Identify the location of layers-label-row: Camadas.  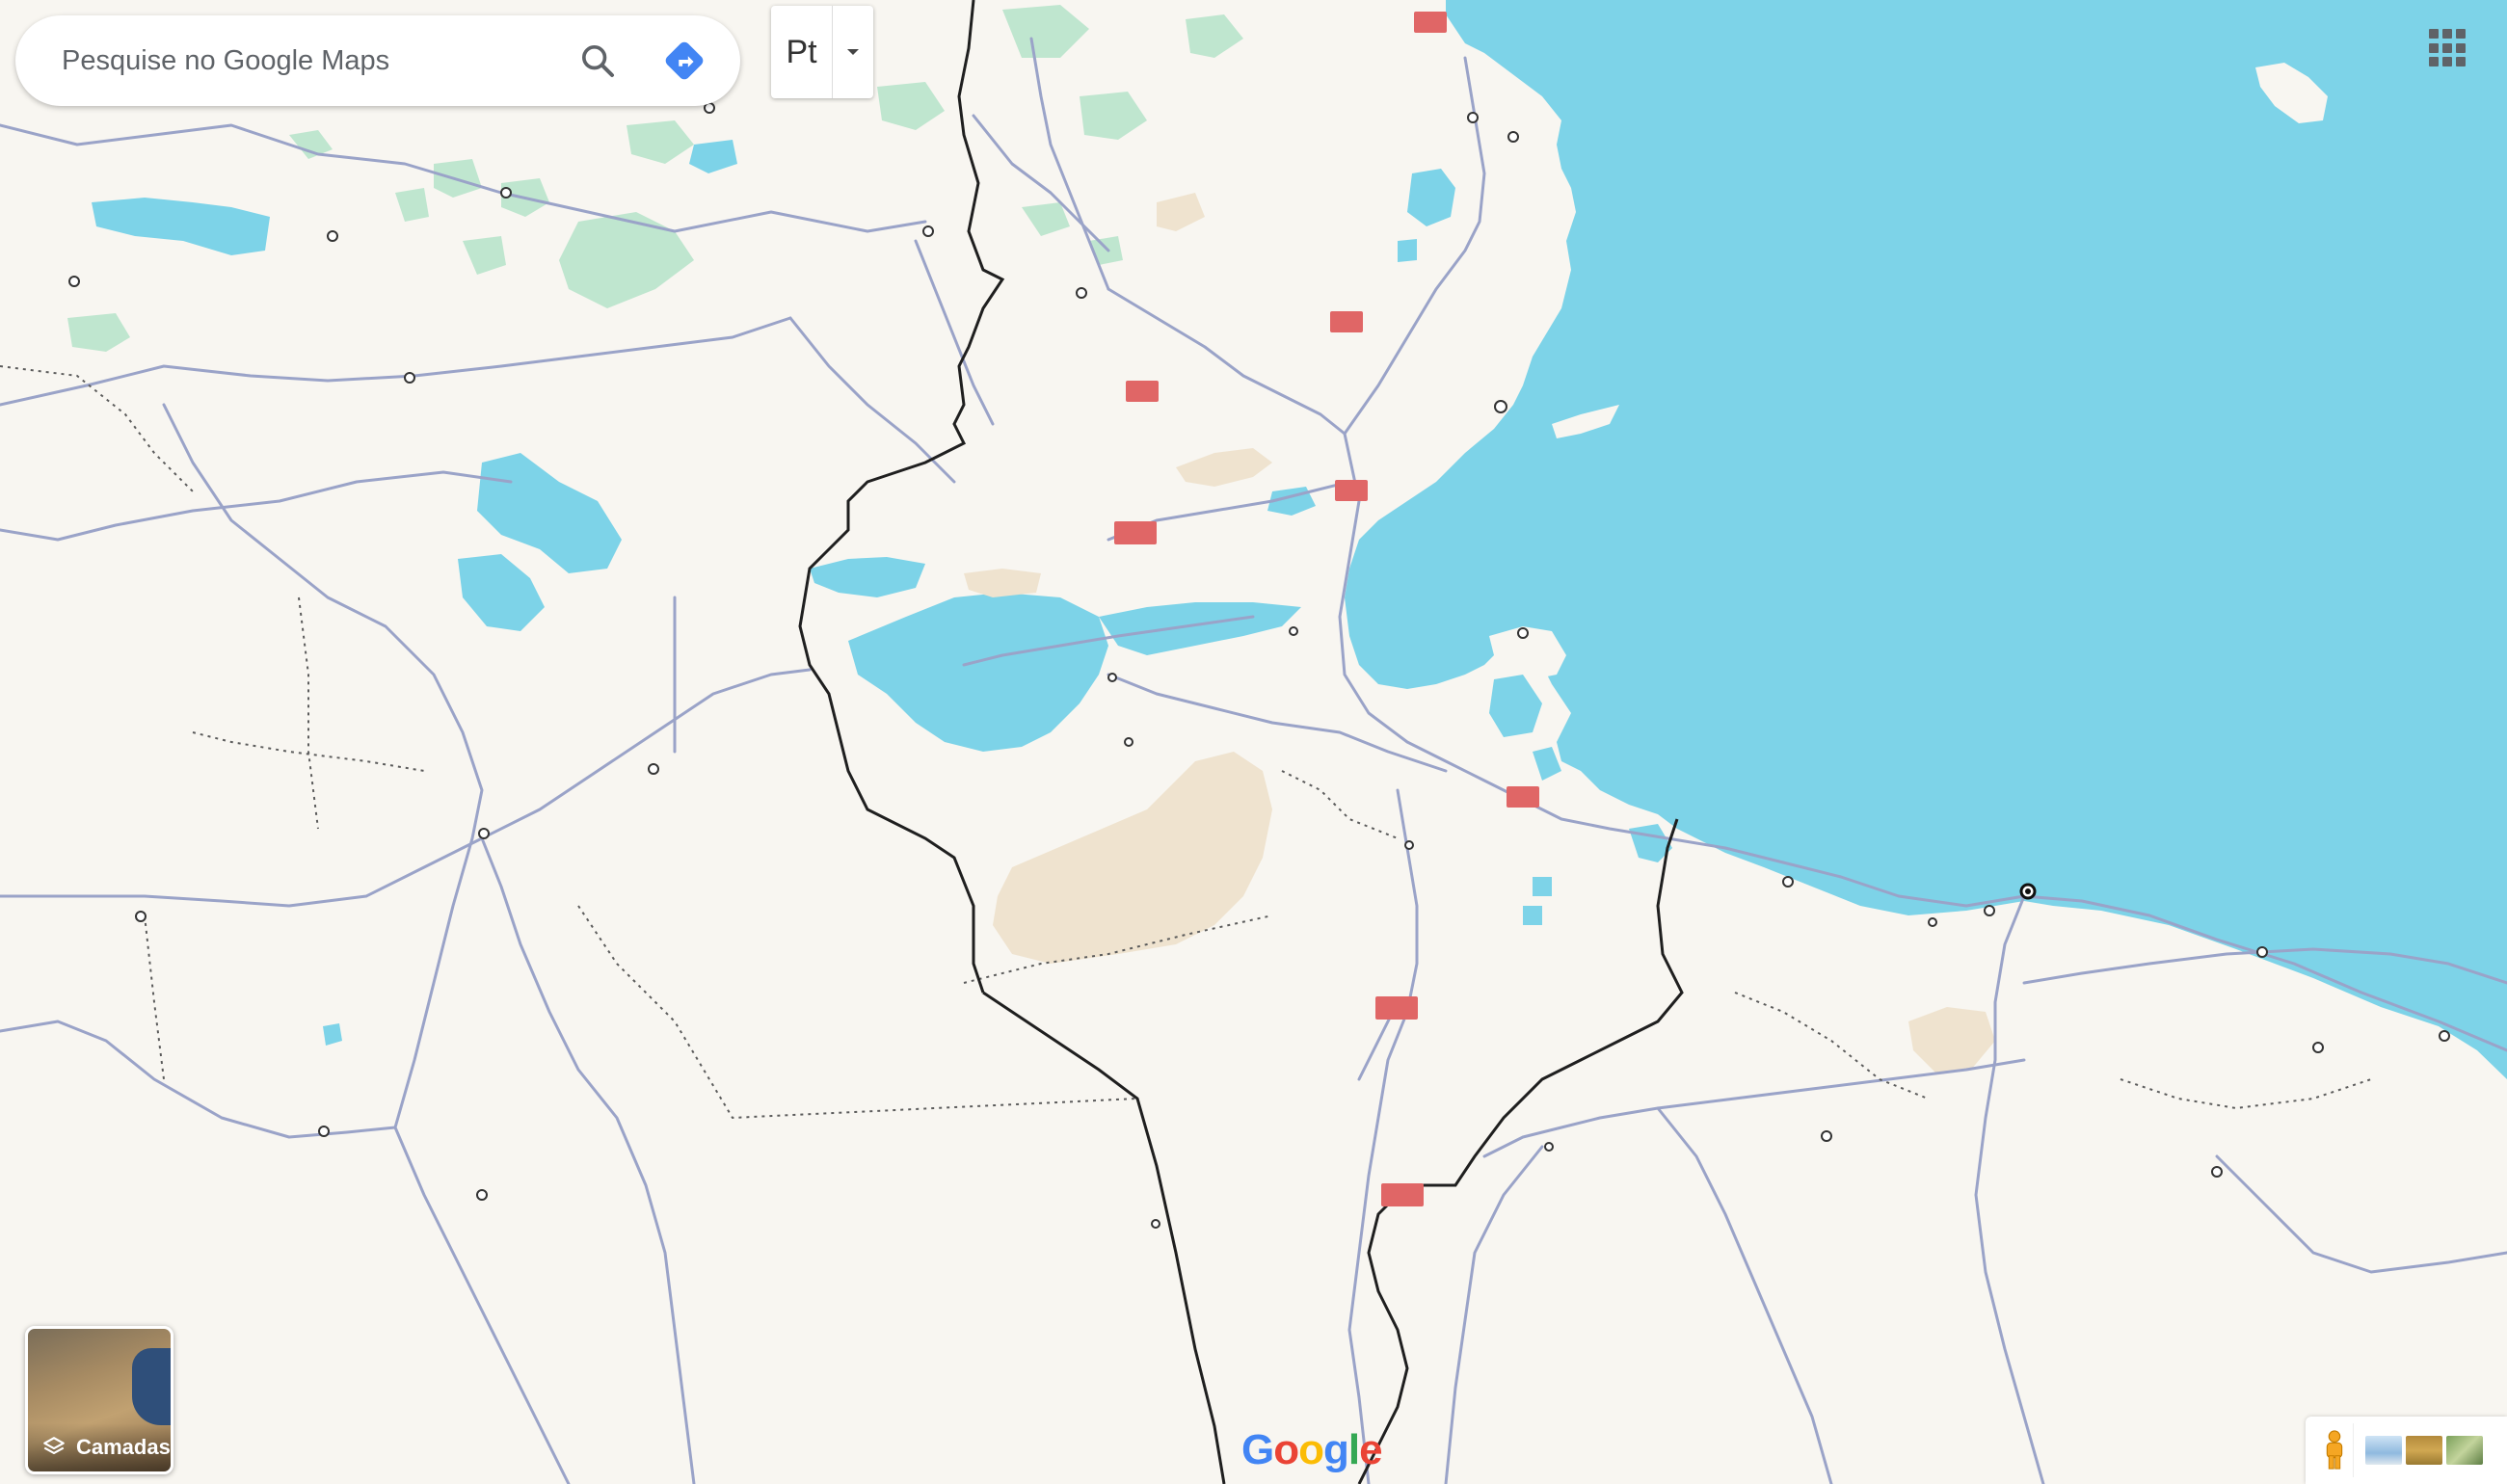
(99, 1447).